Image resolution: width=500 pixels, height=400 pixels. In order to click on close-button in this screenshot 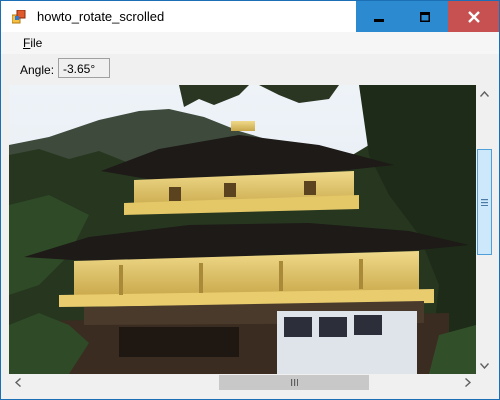, I will do `click(473, 16)`.